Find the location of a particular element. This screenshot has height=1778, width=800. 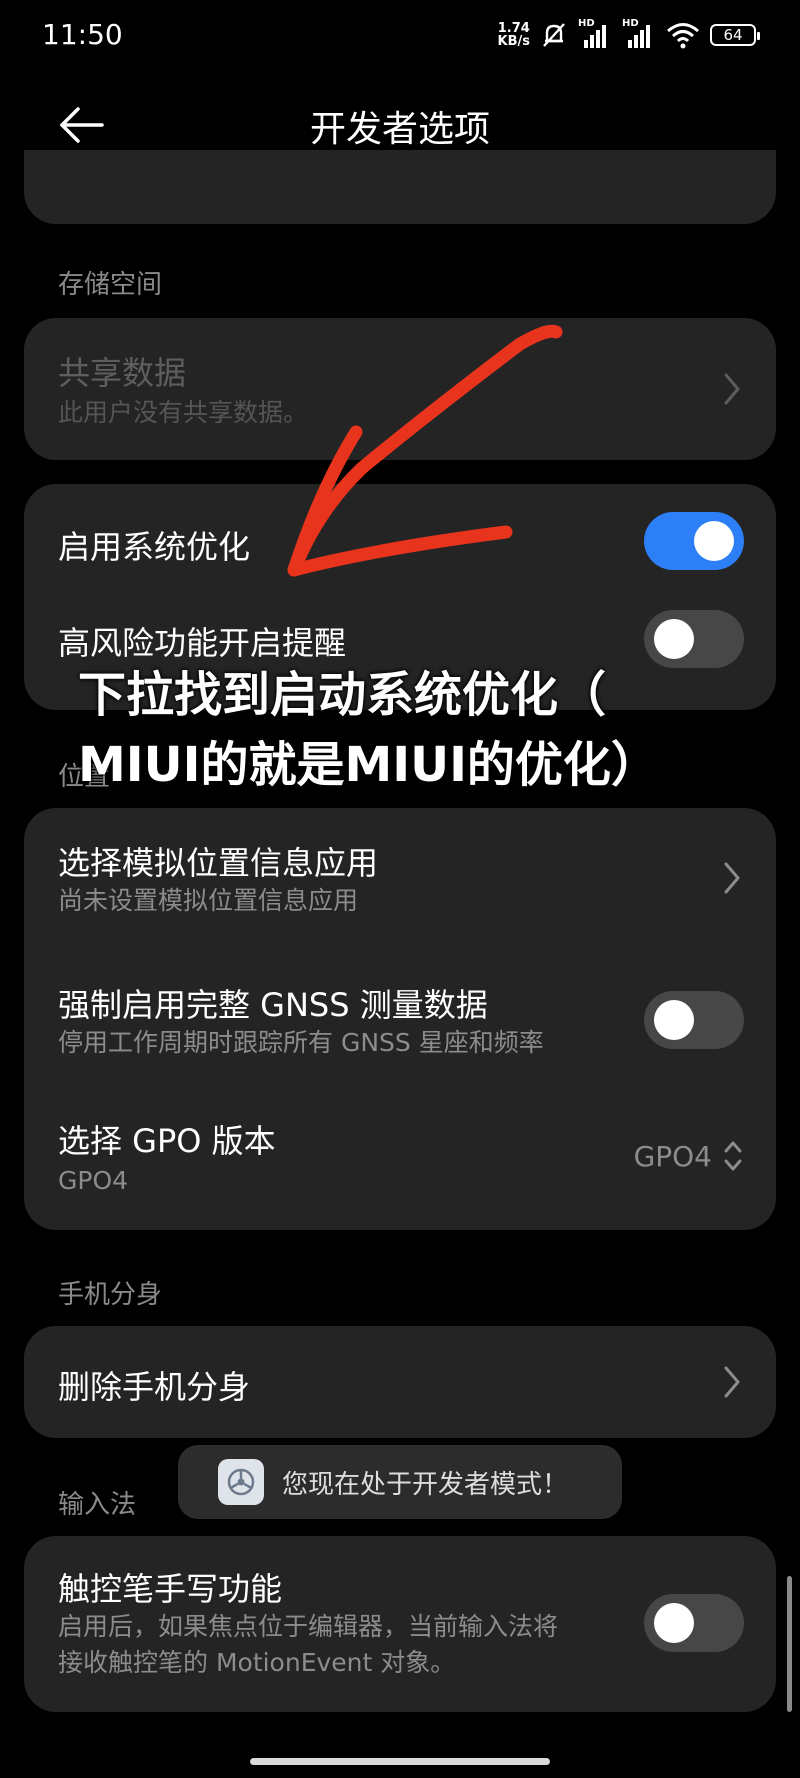

mock-location-item: 选择模拟位置信息应用 尚未设置模拟位置信息应用 is located at coordinates (400, 879).